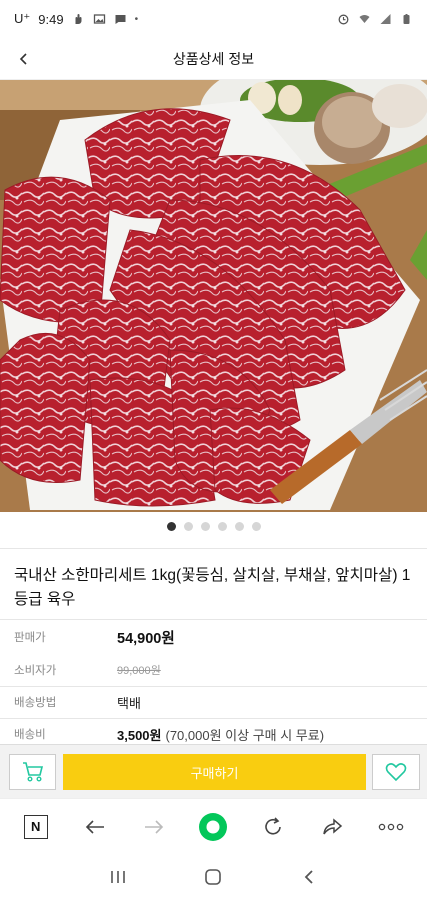 The width and height of the screenshot is (427, 900). What do you see at coordinates (99, 19) in the screenshot?
I see `gallery-icon` at bounding box center [99, 19].